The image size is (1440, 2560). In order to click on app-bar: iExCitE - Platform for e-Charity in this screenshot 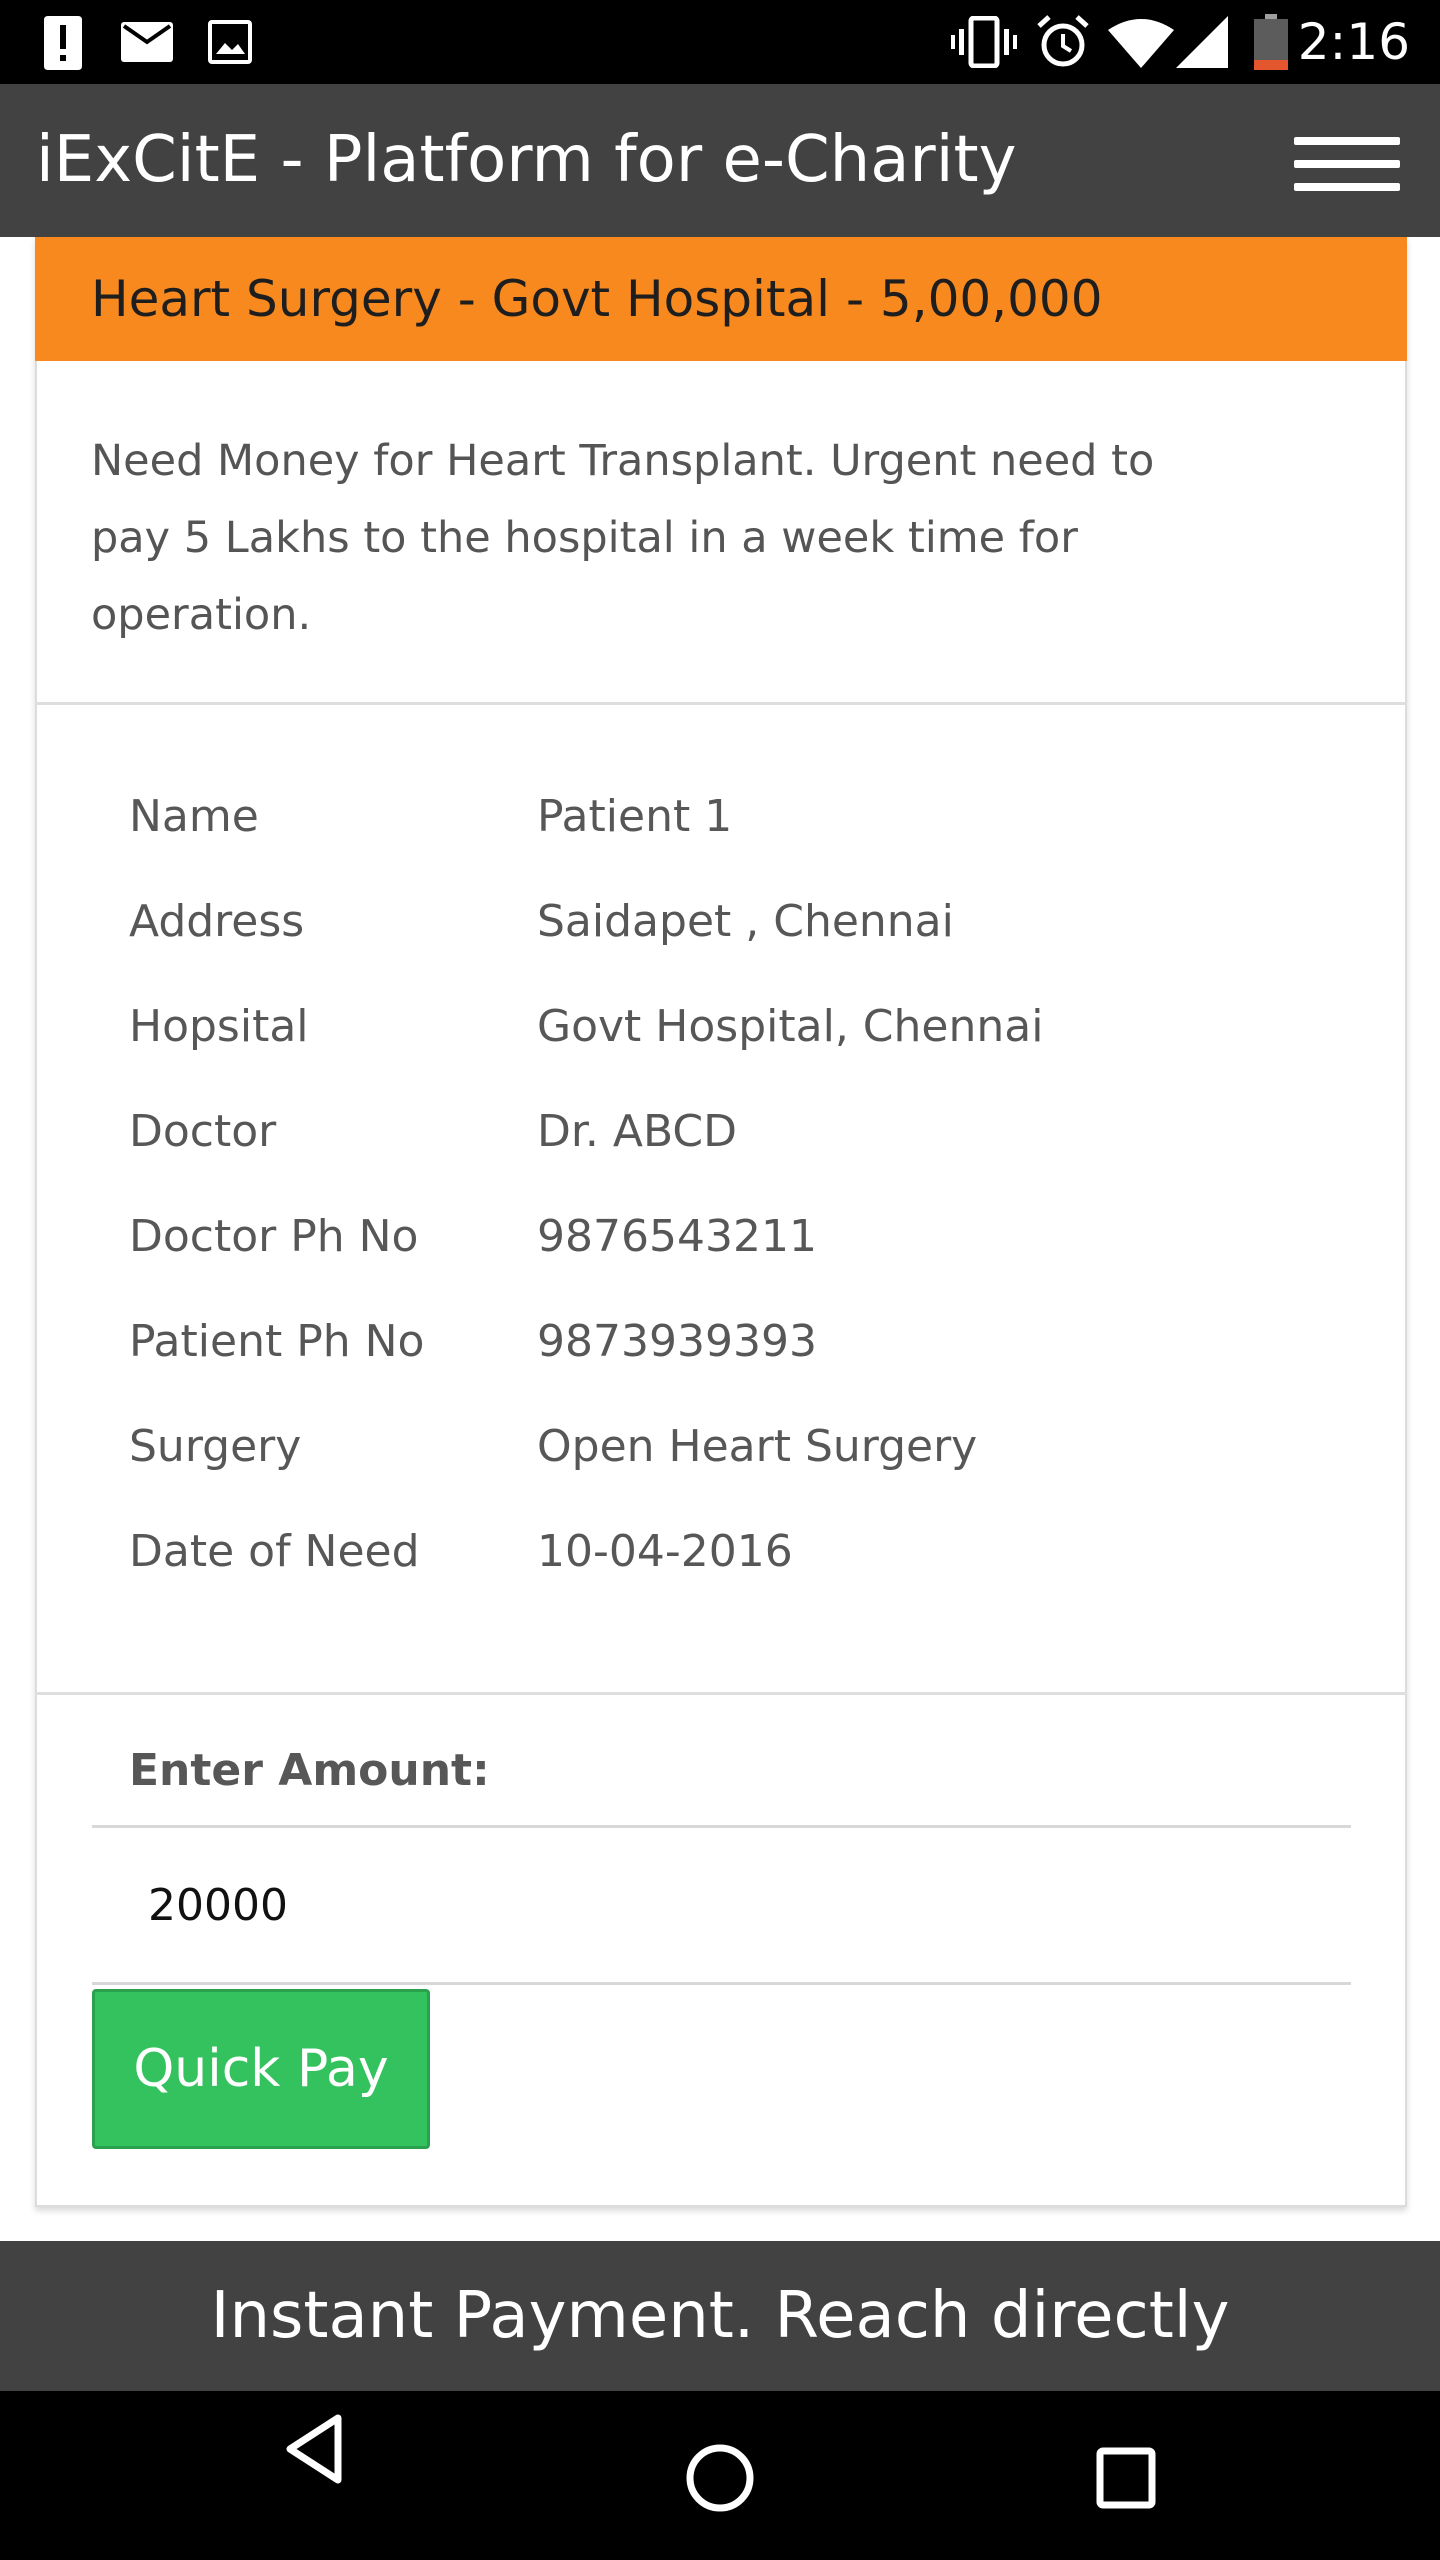, I will do `click(720, 160)`.